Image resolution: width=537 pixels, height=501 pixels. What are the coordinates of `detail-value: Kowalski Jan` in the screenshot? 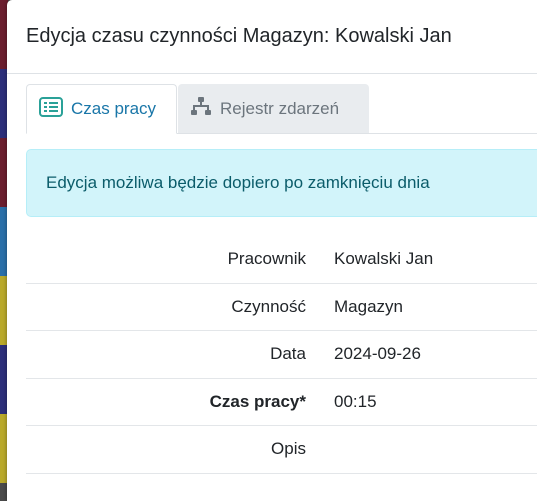 It's located at (384, 259).